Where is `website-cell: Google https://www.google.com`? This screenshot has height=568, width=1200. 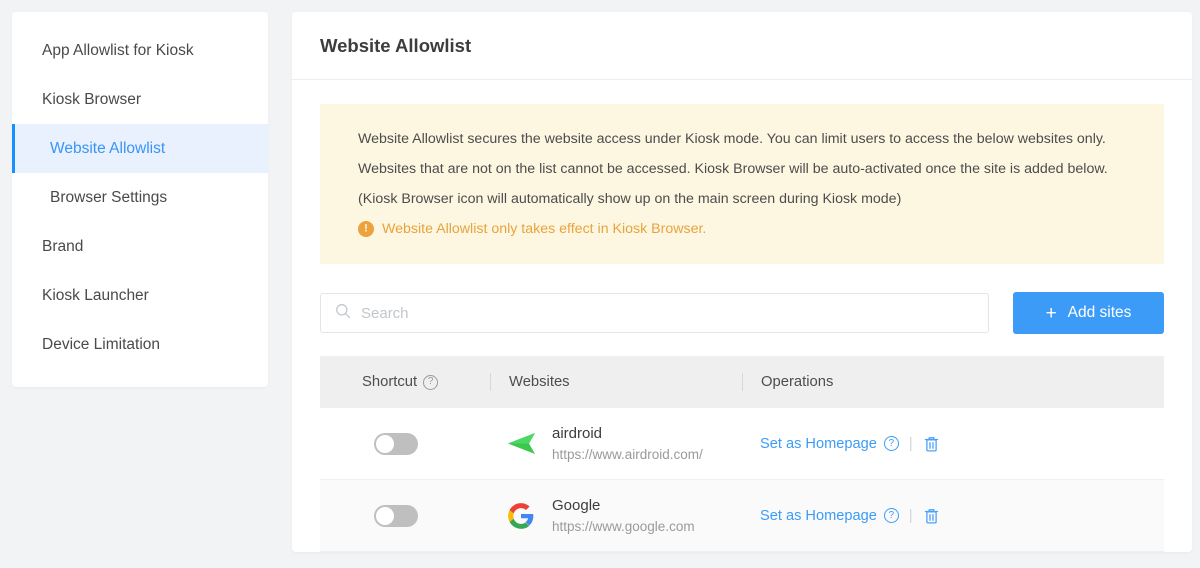
website-cell: Google https://www.google.com is located at coordinates (616, 516).